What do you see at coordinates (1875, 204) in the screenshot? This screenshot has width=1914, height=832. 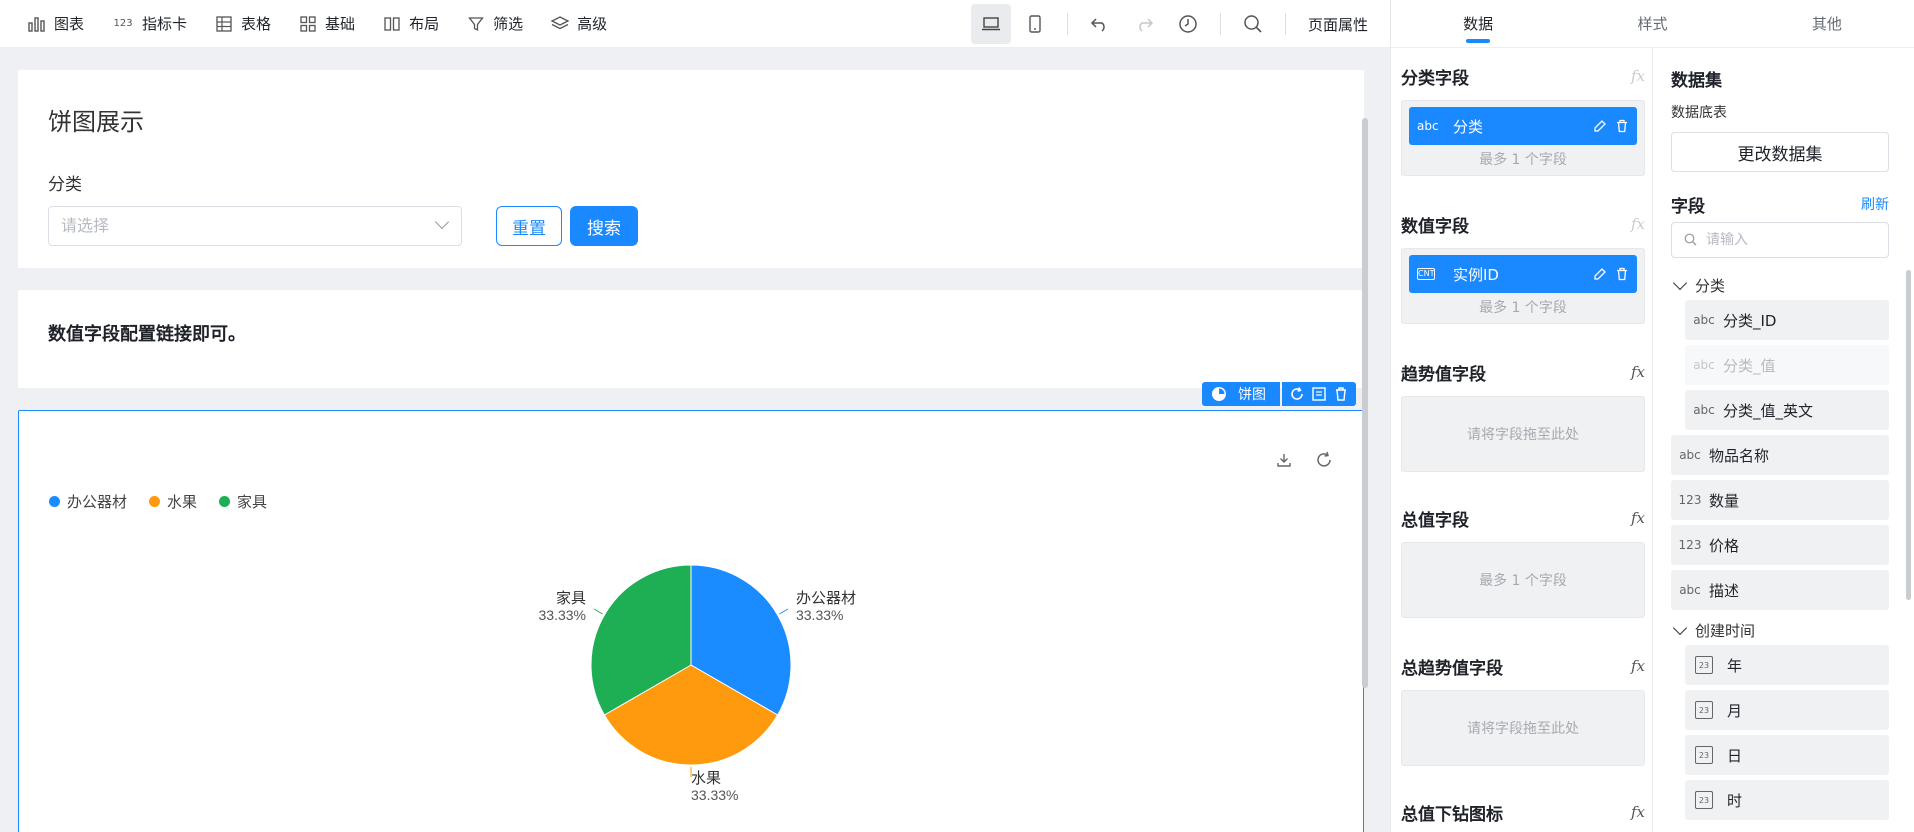 I see `refresh-fields-link: 刷新` at bounding box center [1875, 204].